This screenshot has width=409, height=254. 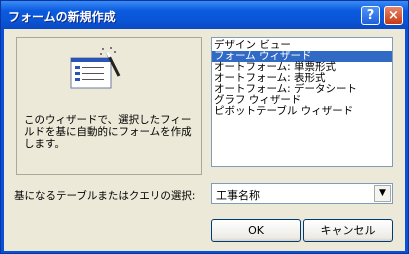 I want to click on form-wizard-icon, so click(x=95, y=68).